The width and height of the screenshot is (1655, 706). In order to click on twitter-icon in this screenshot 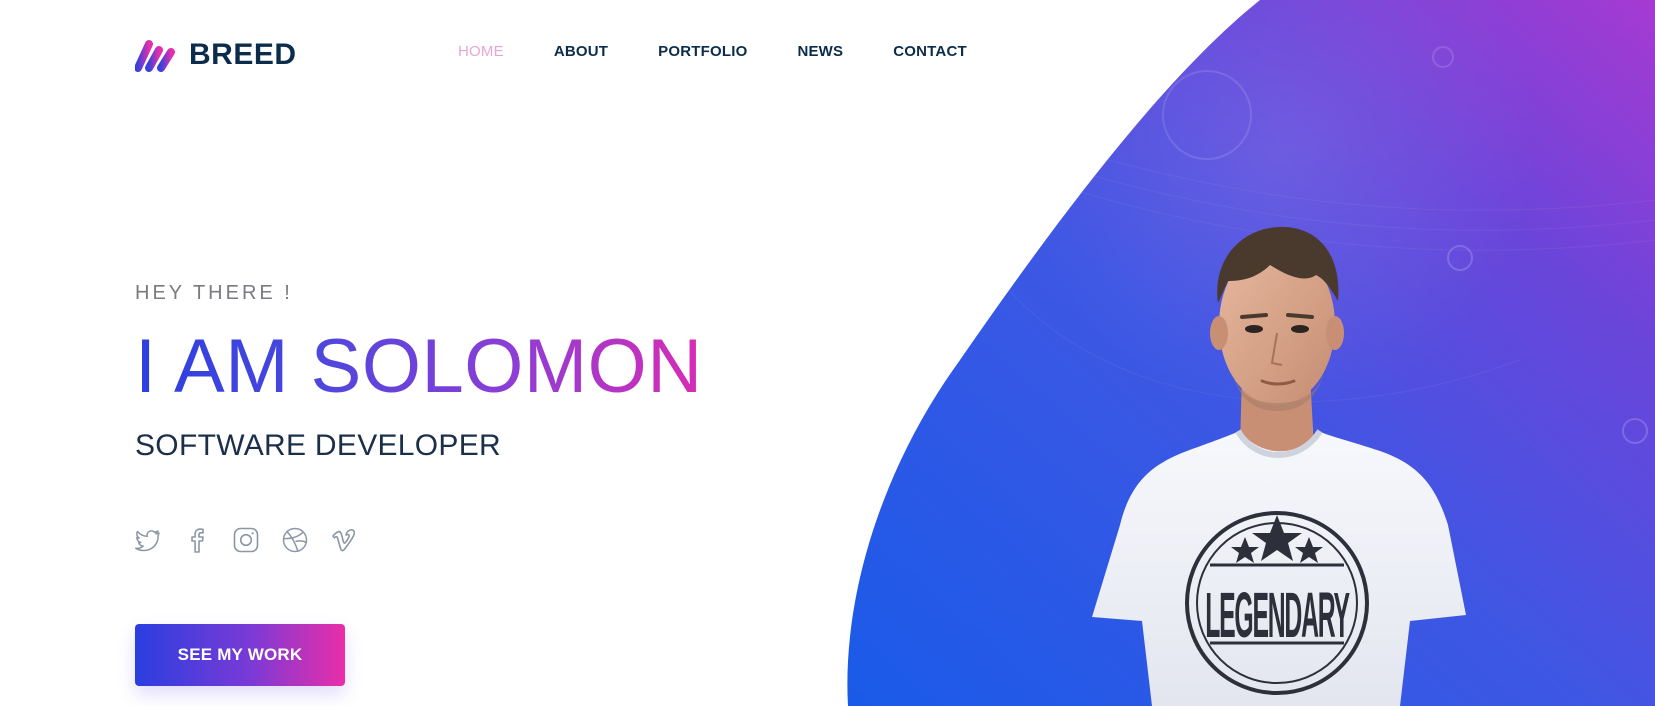, I will do `click(148, 540)`.